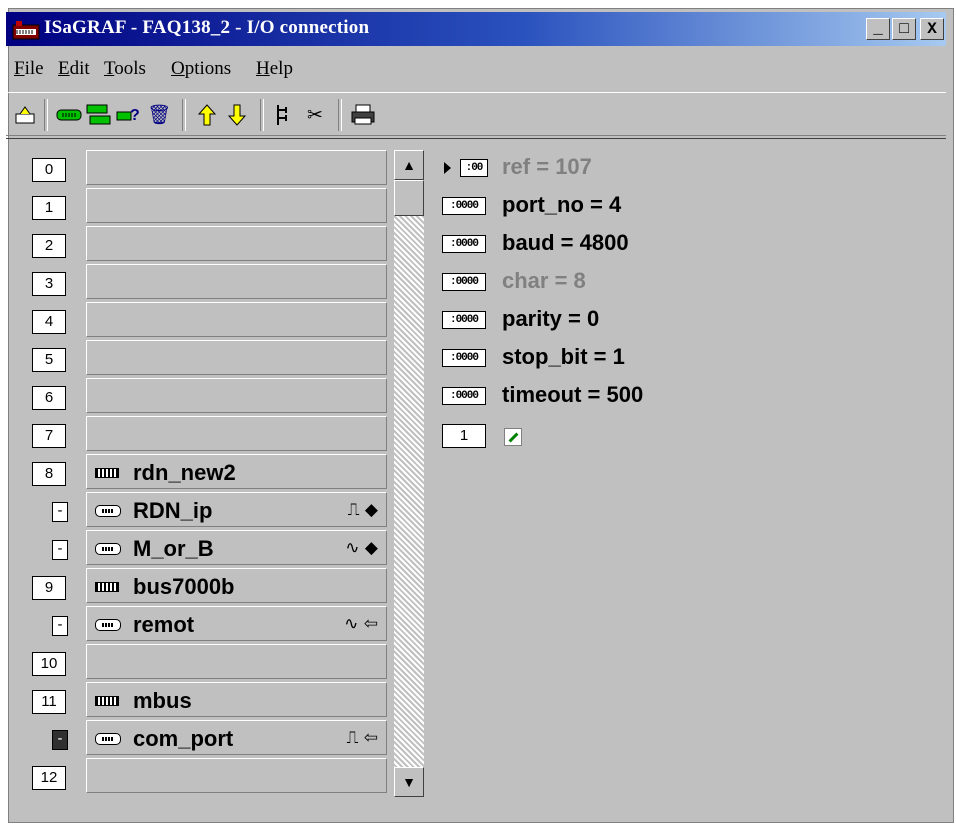  What do you see at coordinates (363, 115) in the screenshot?
I see `print-icon` at bounding box center [363, 115].